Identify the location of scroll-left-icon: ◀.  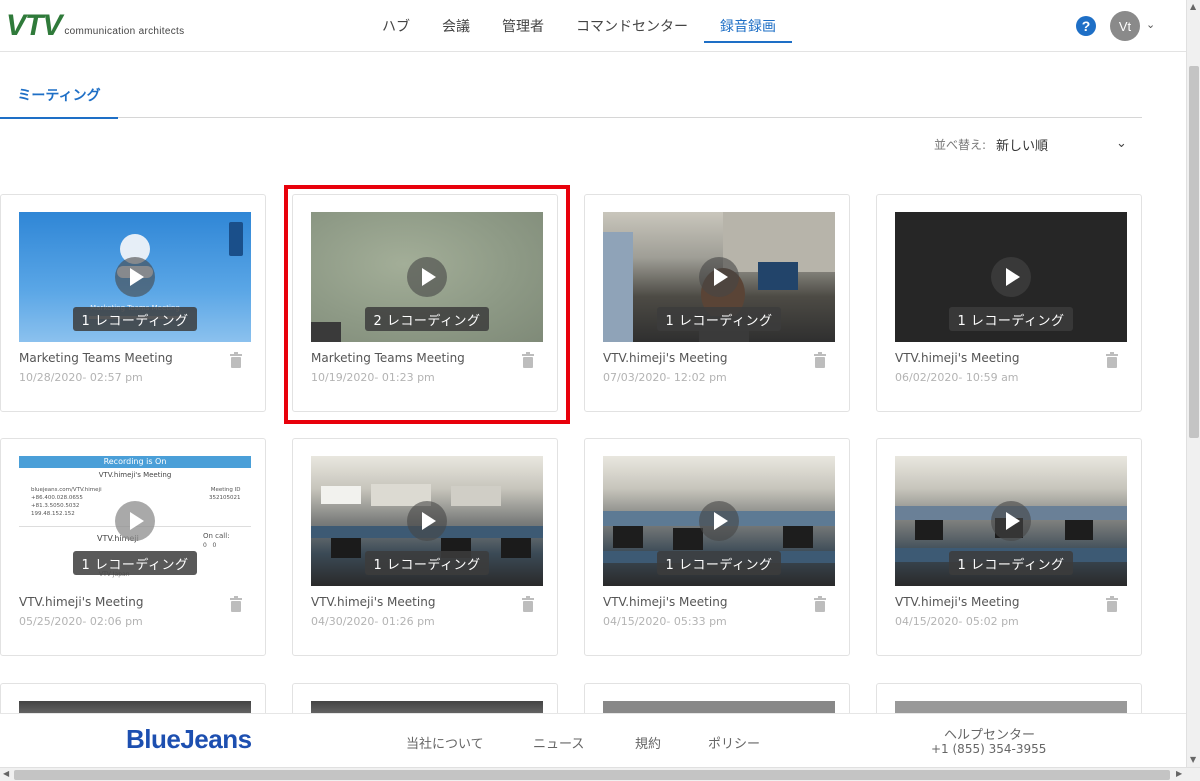
(6, 773).